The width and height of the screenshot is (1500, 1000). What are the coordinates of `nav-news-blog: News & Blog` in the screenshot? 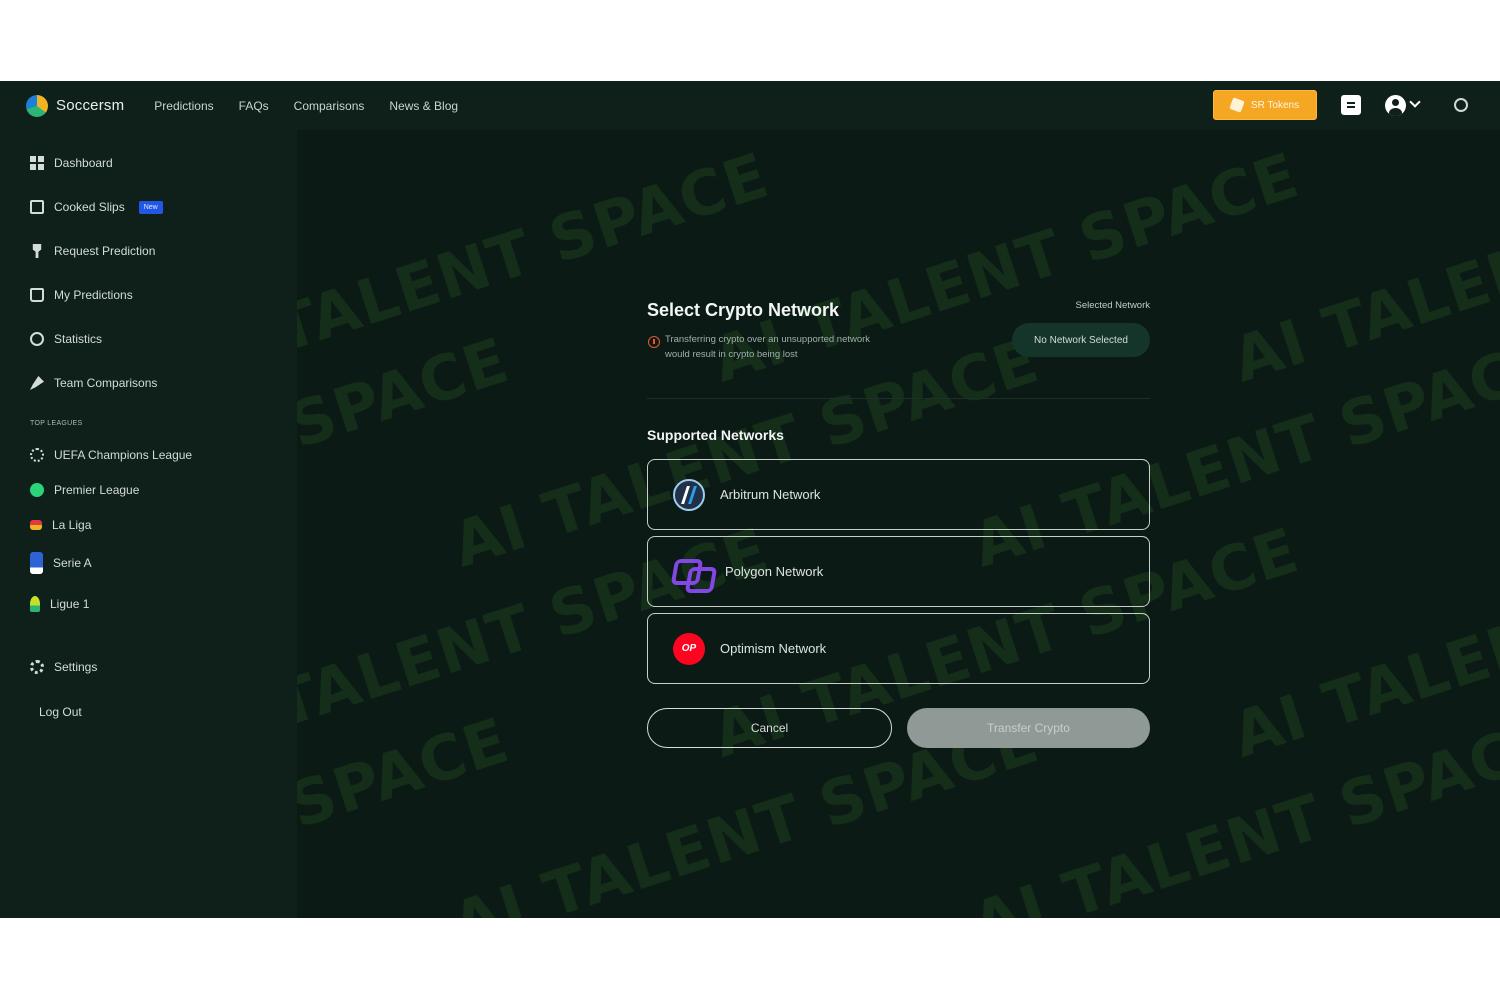 It's located at (423, 106).